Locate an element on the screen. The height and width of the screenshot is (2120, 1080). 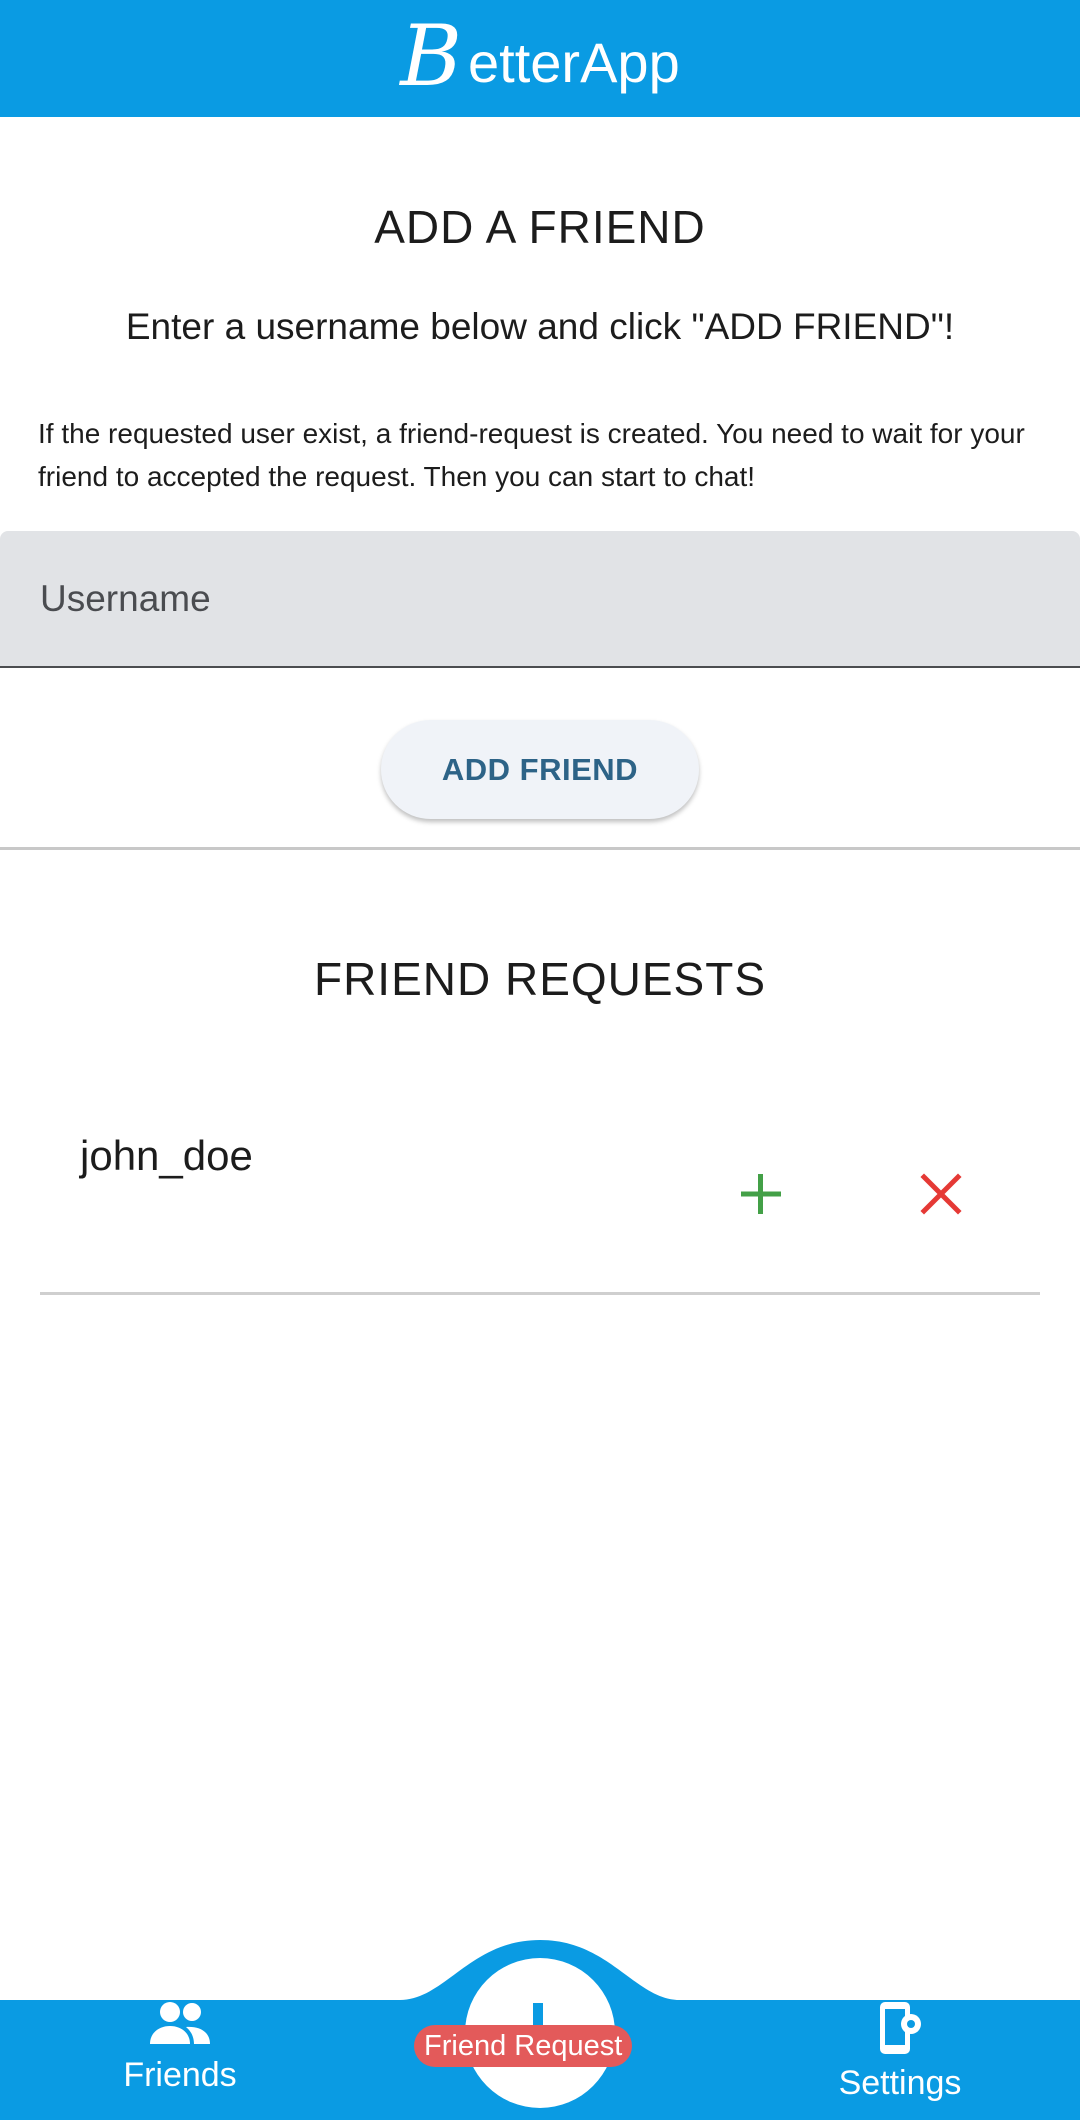
section-divider is located at coordinates (540, 848).